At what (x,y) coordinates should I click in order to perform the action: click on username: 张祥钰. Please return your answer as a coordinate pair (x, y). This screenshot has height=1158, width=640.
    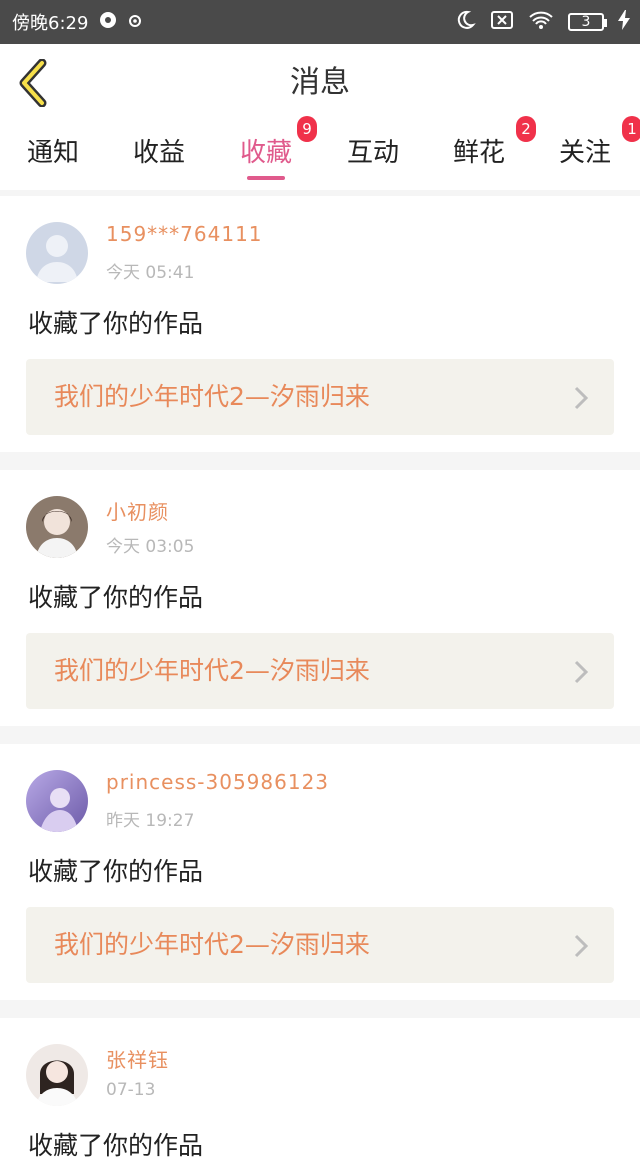
    Looking at the image, I should click on (137, 1058).